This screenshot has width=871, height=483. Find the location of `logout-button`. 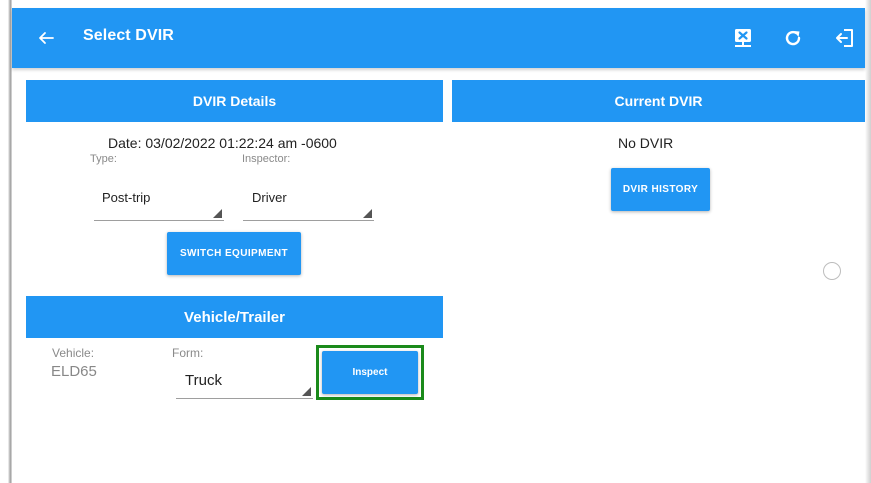

logout-button is located at coordinates (845, 38).